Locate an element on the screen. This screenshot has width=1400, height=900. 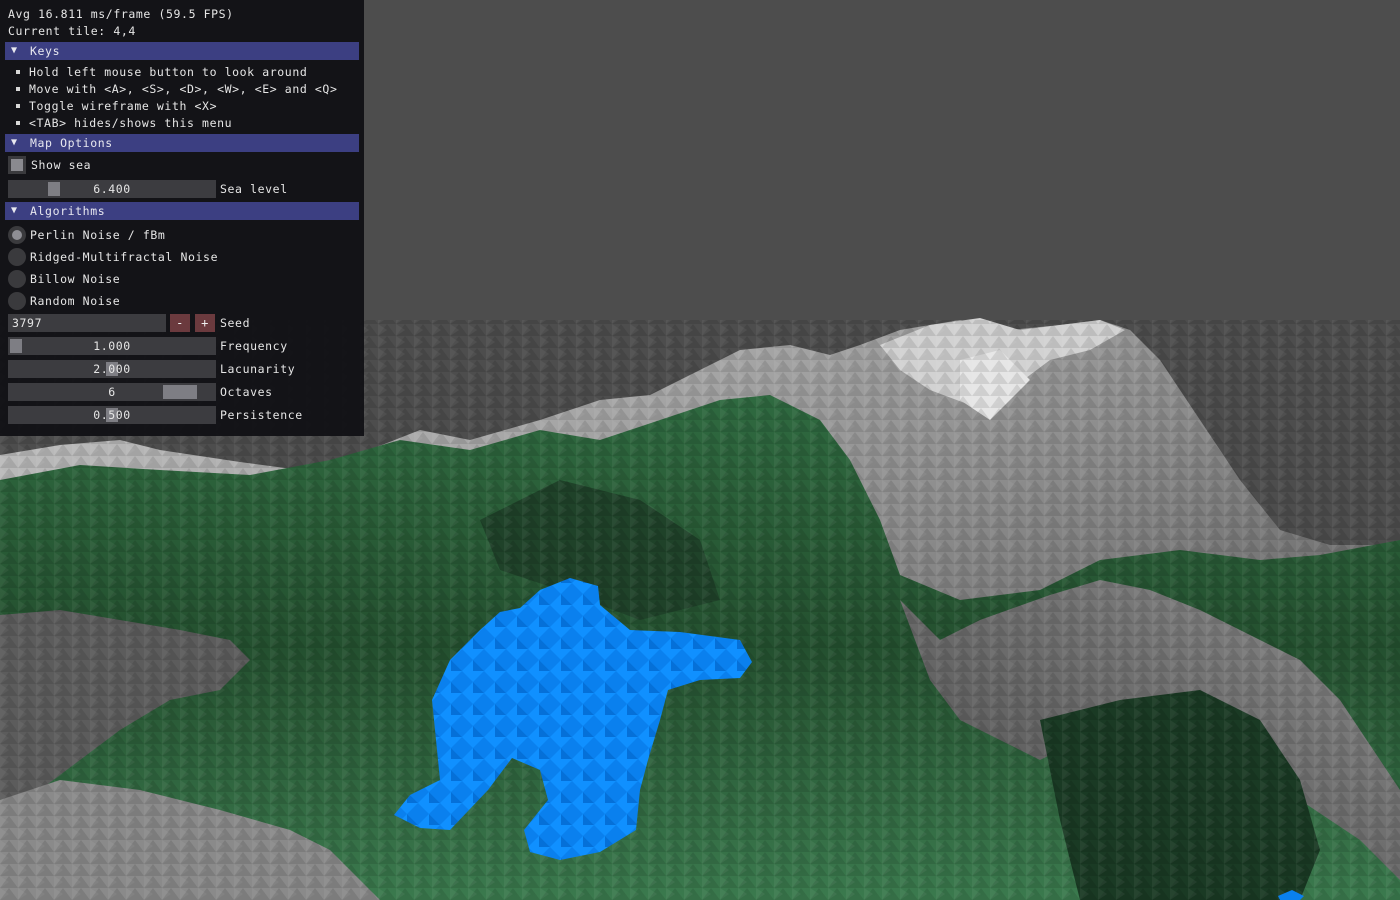
sea-level-slider: 6.400 is located at coordinates (112, 189).